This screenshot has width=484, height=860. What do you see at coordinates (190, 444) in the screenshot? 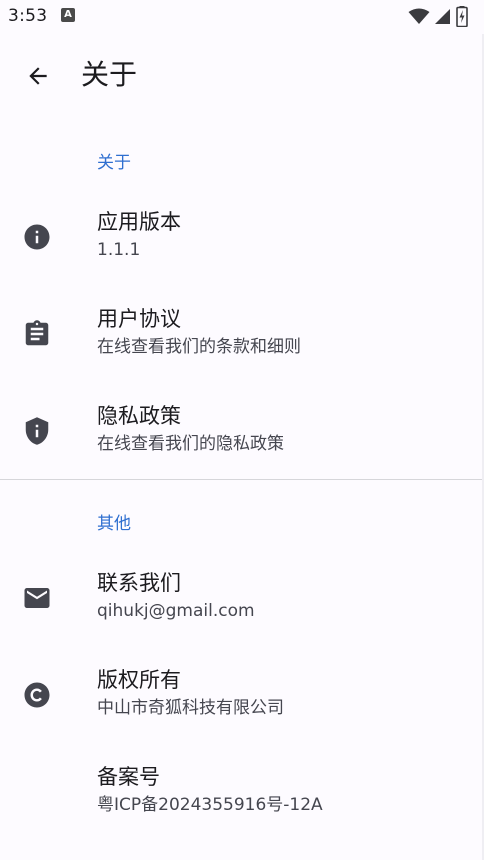
I see `pref-summary: 在线查看我们的隐私政策` at bounding box center [190, 444].